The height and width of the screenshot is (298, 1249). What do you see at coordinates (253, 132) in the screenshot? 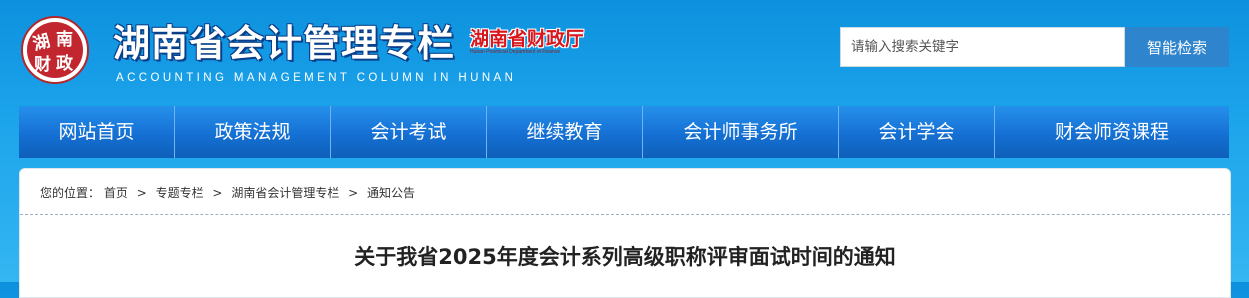
I see `nav-item-policies: 政策法规` at bounding box center [253, 132].